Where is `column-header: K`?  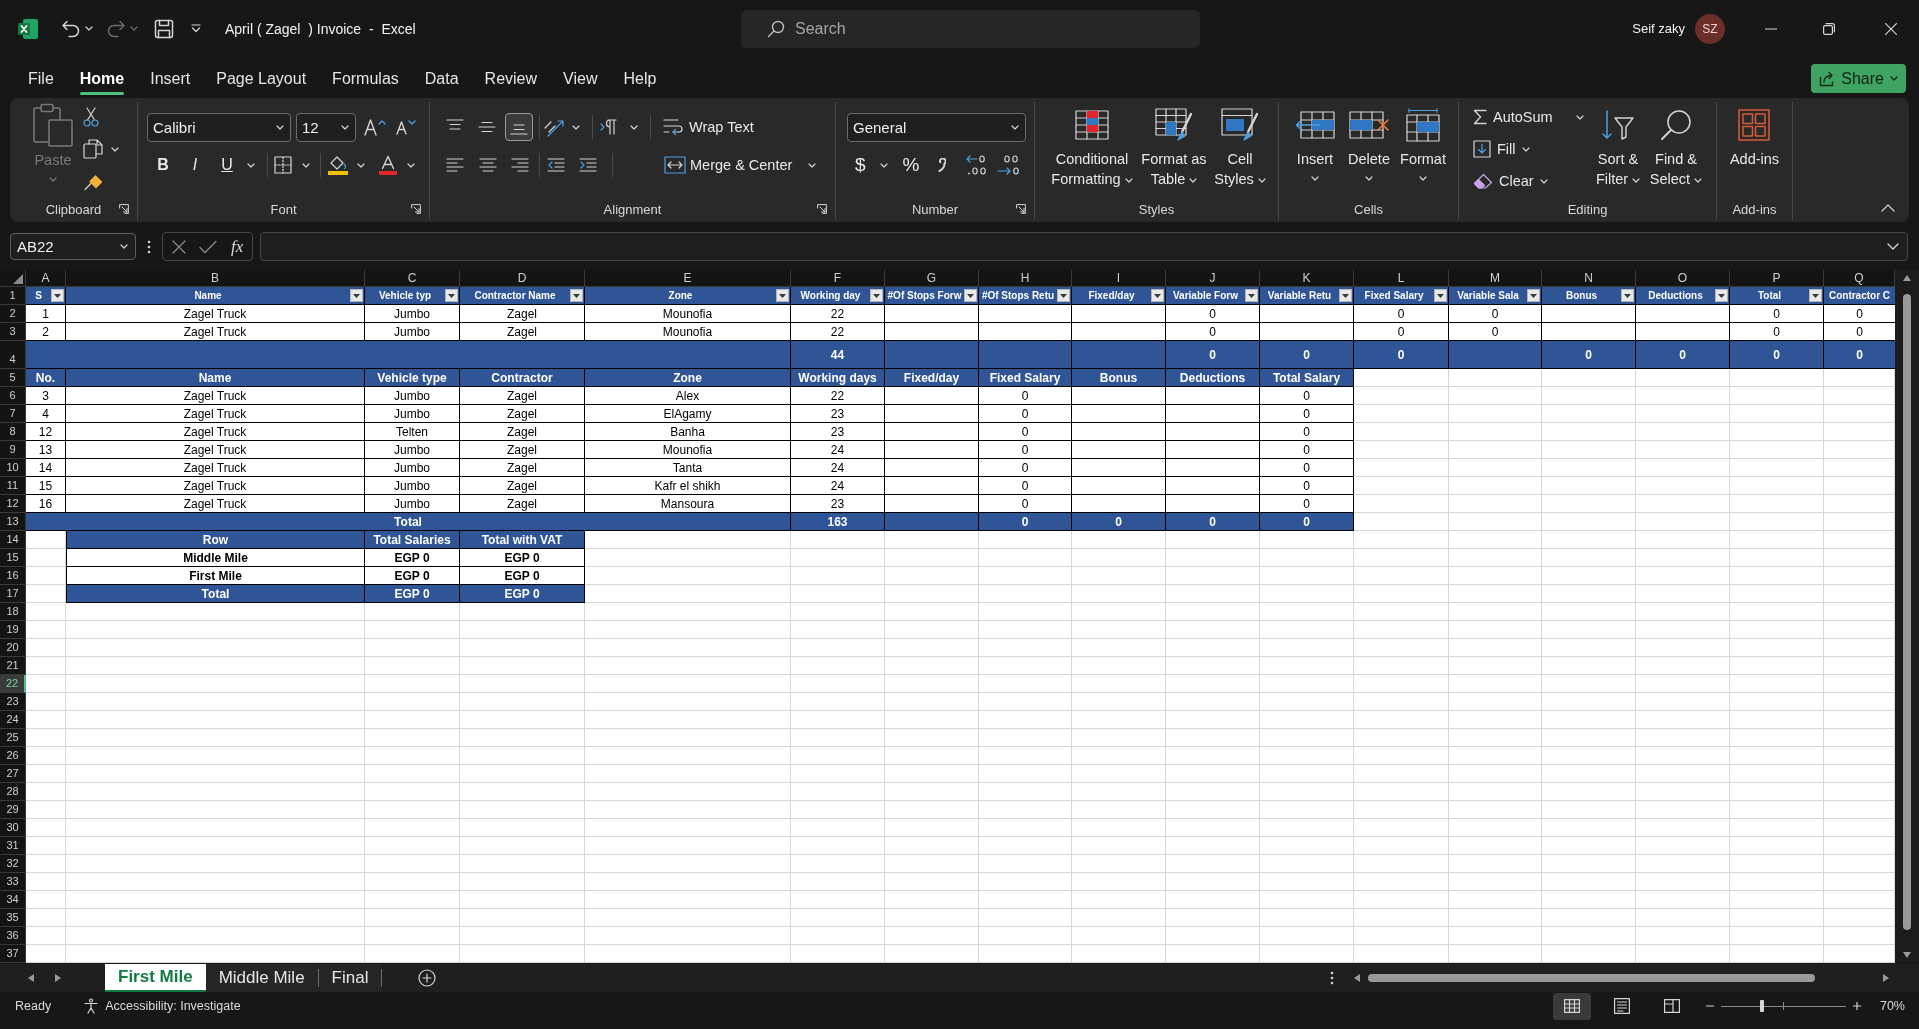
column-header: K is located at coordinates (1307, 278).